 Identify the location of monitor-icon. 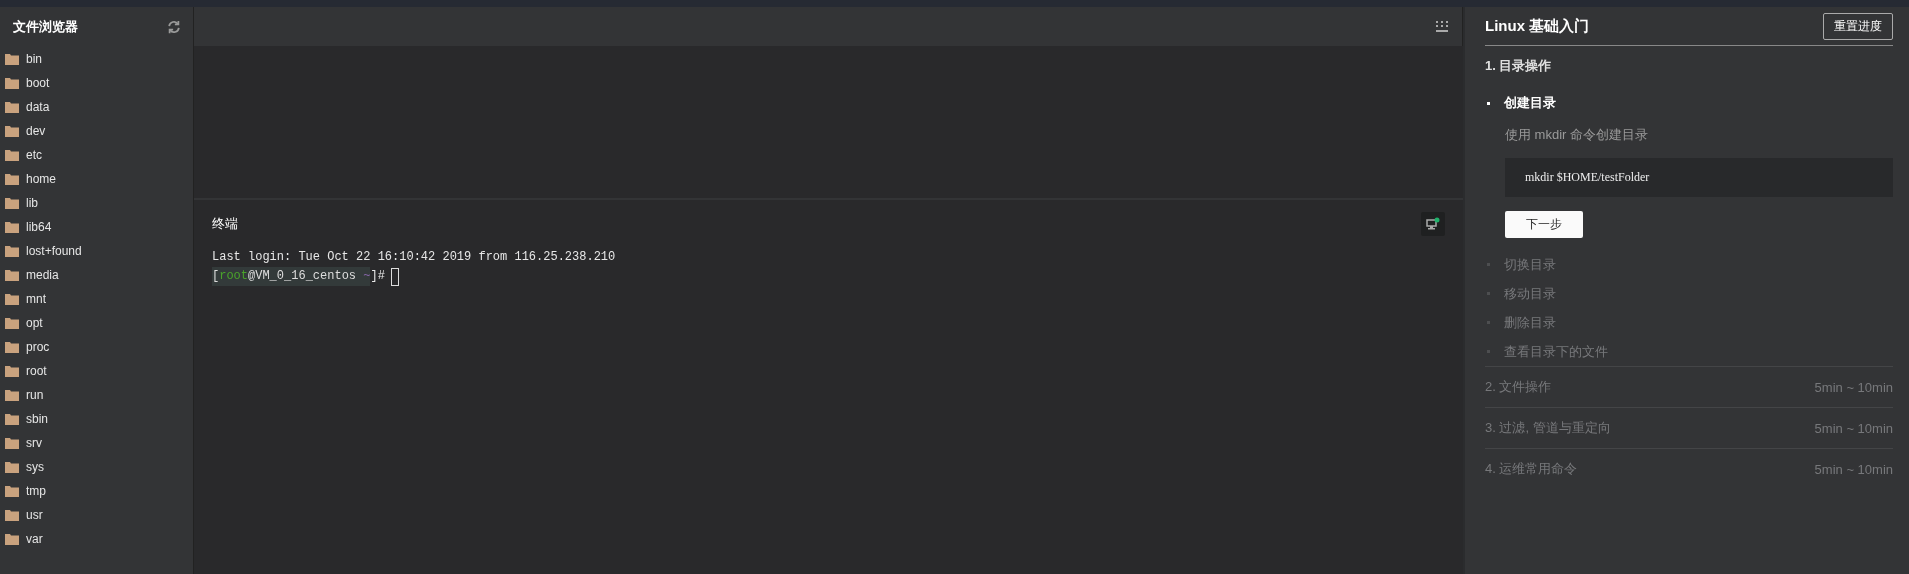
(1433, 224).